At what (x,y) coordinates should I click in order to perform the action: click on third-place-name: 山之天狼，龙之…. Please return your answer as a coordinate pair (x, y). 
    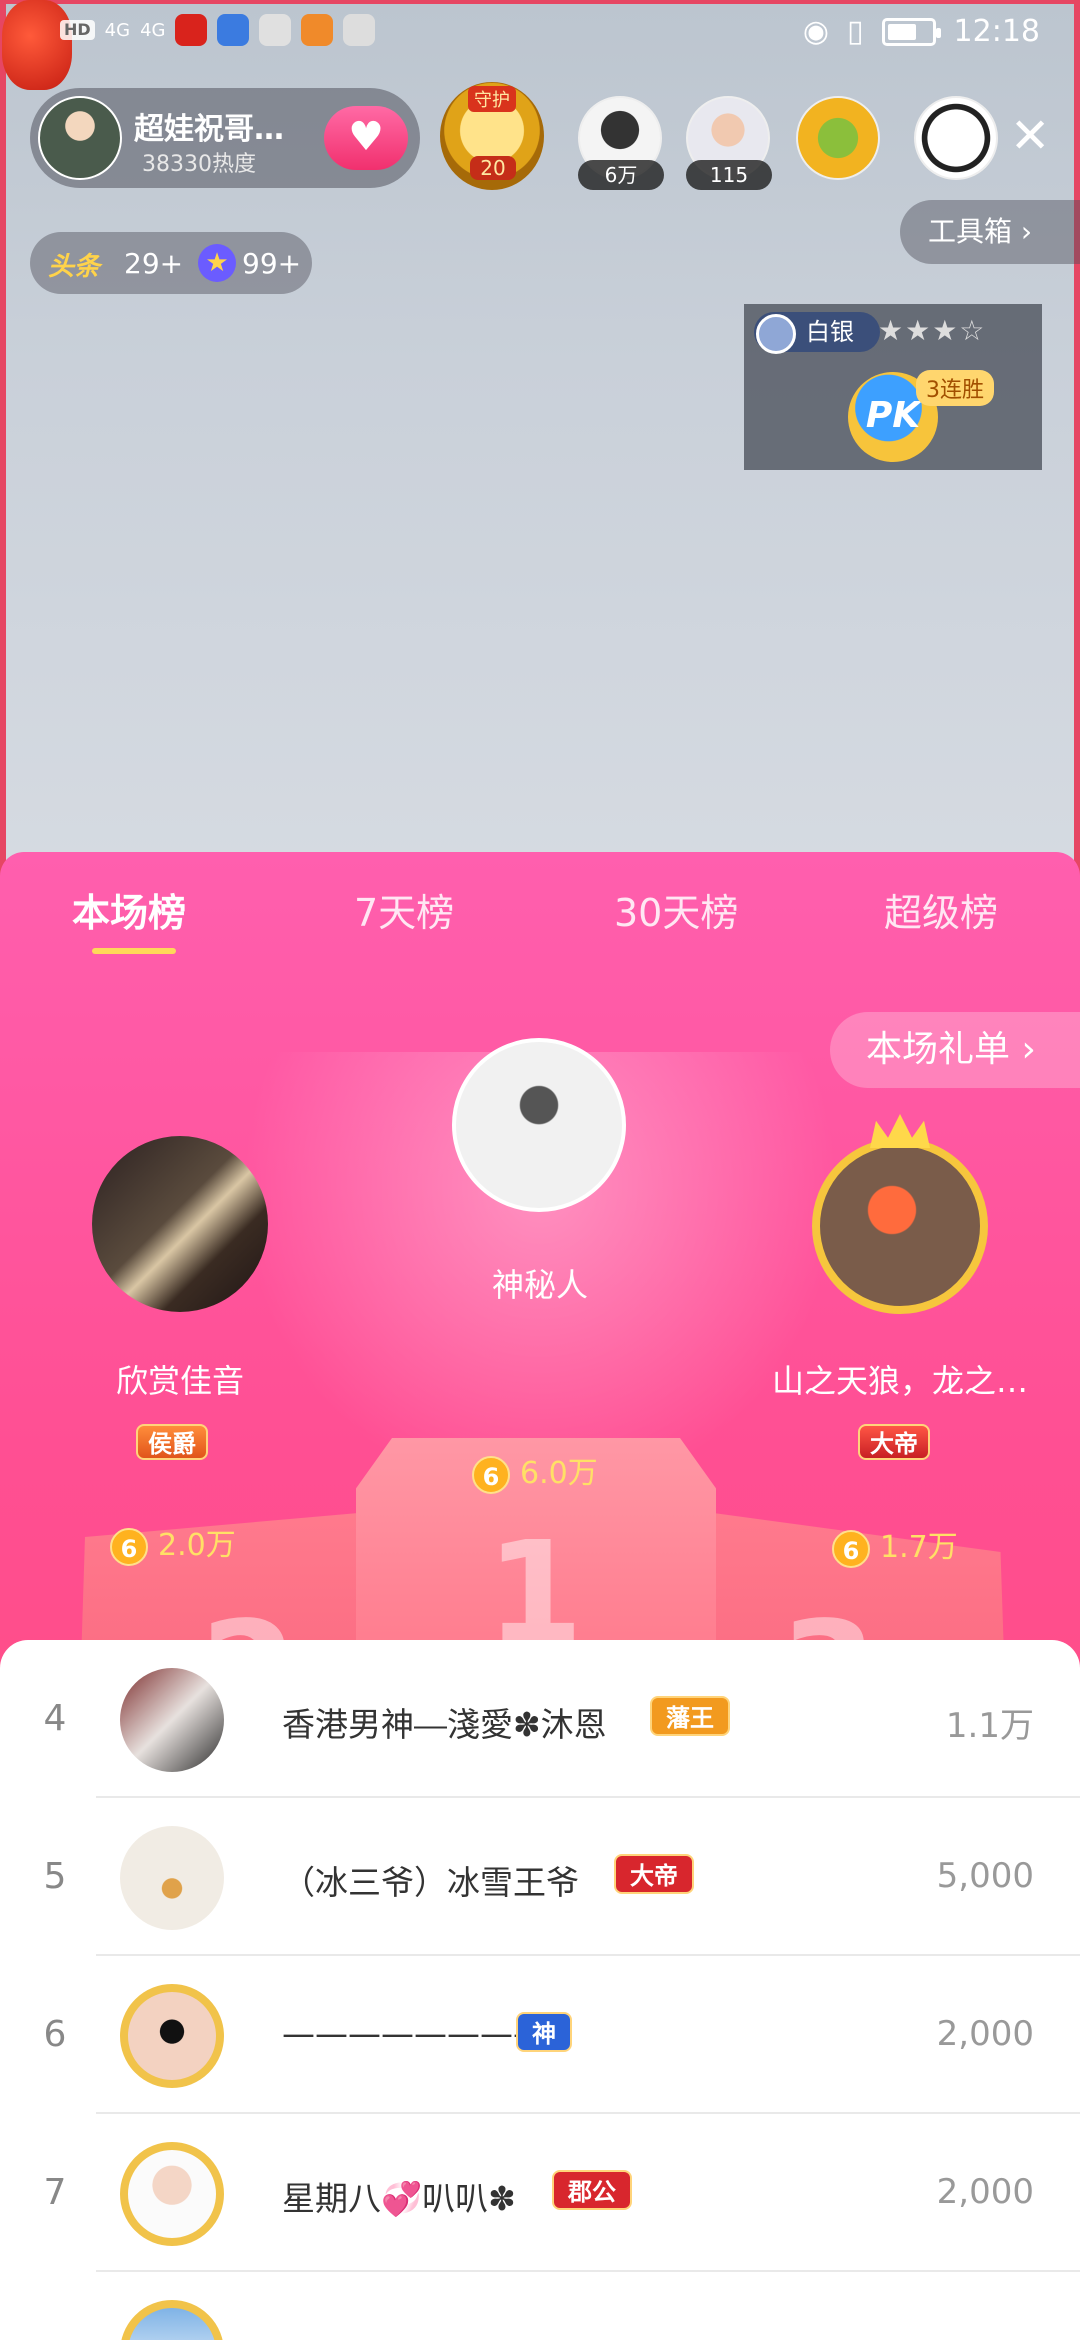
    Looking at the image, I should click on (899, 1381).